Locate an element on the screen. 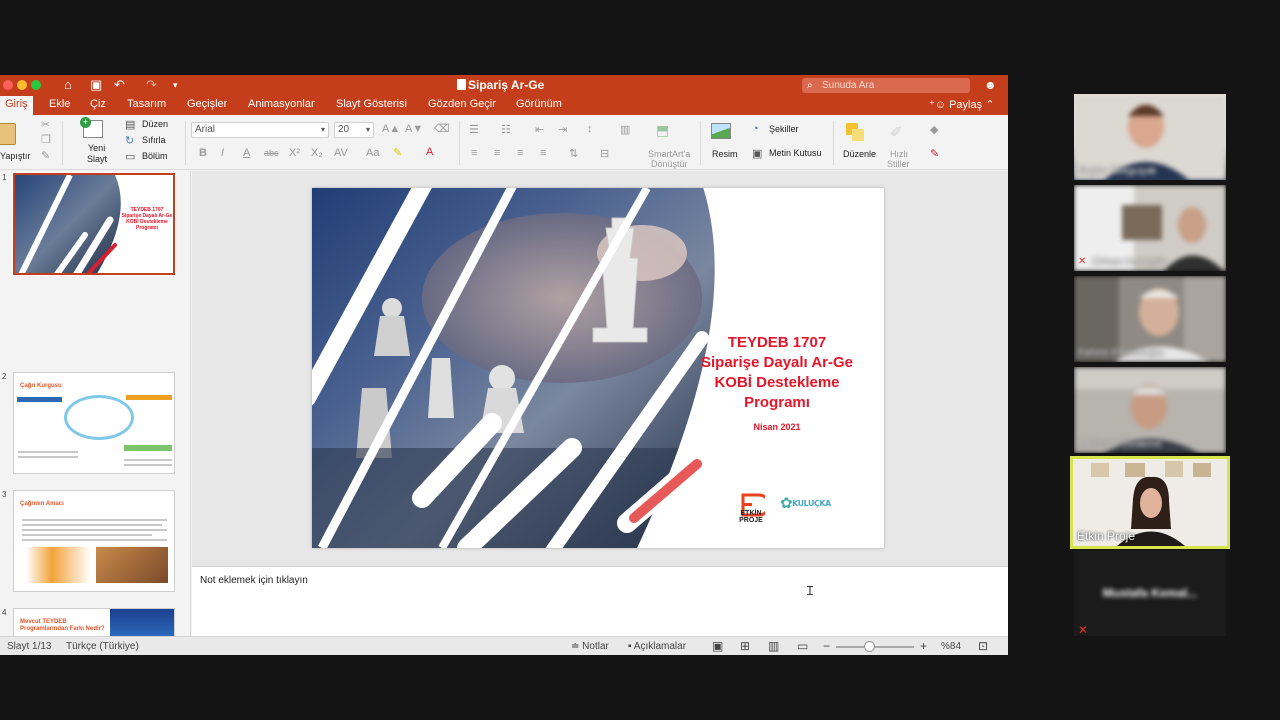 This screenshot has height=720, width=1280. zoom-slider-thumb is located at coordinates (869, 646).